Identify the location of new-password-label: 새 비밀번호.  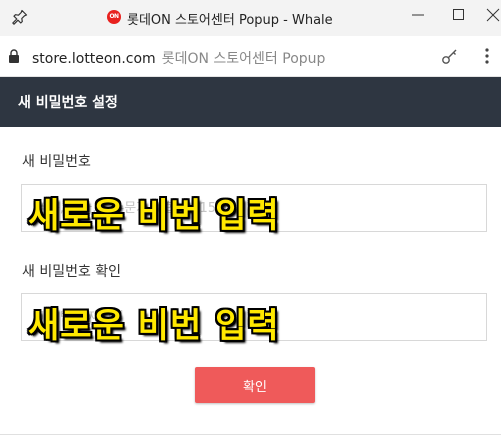
(56, 162).